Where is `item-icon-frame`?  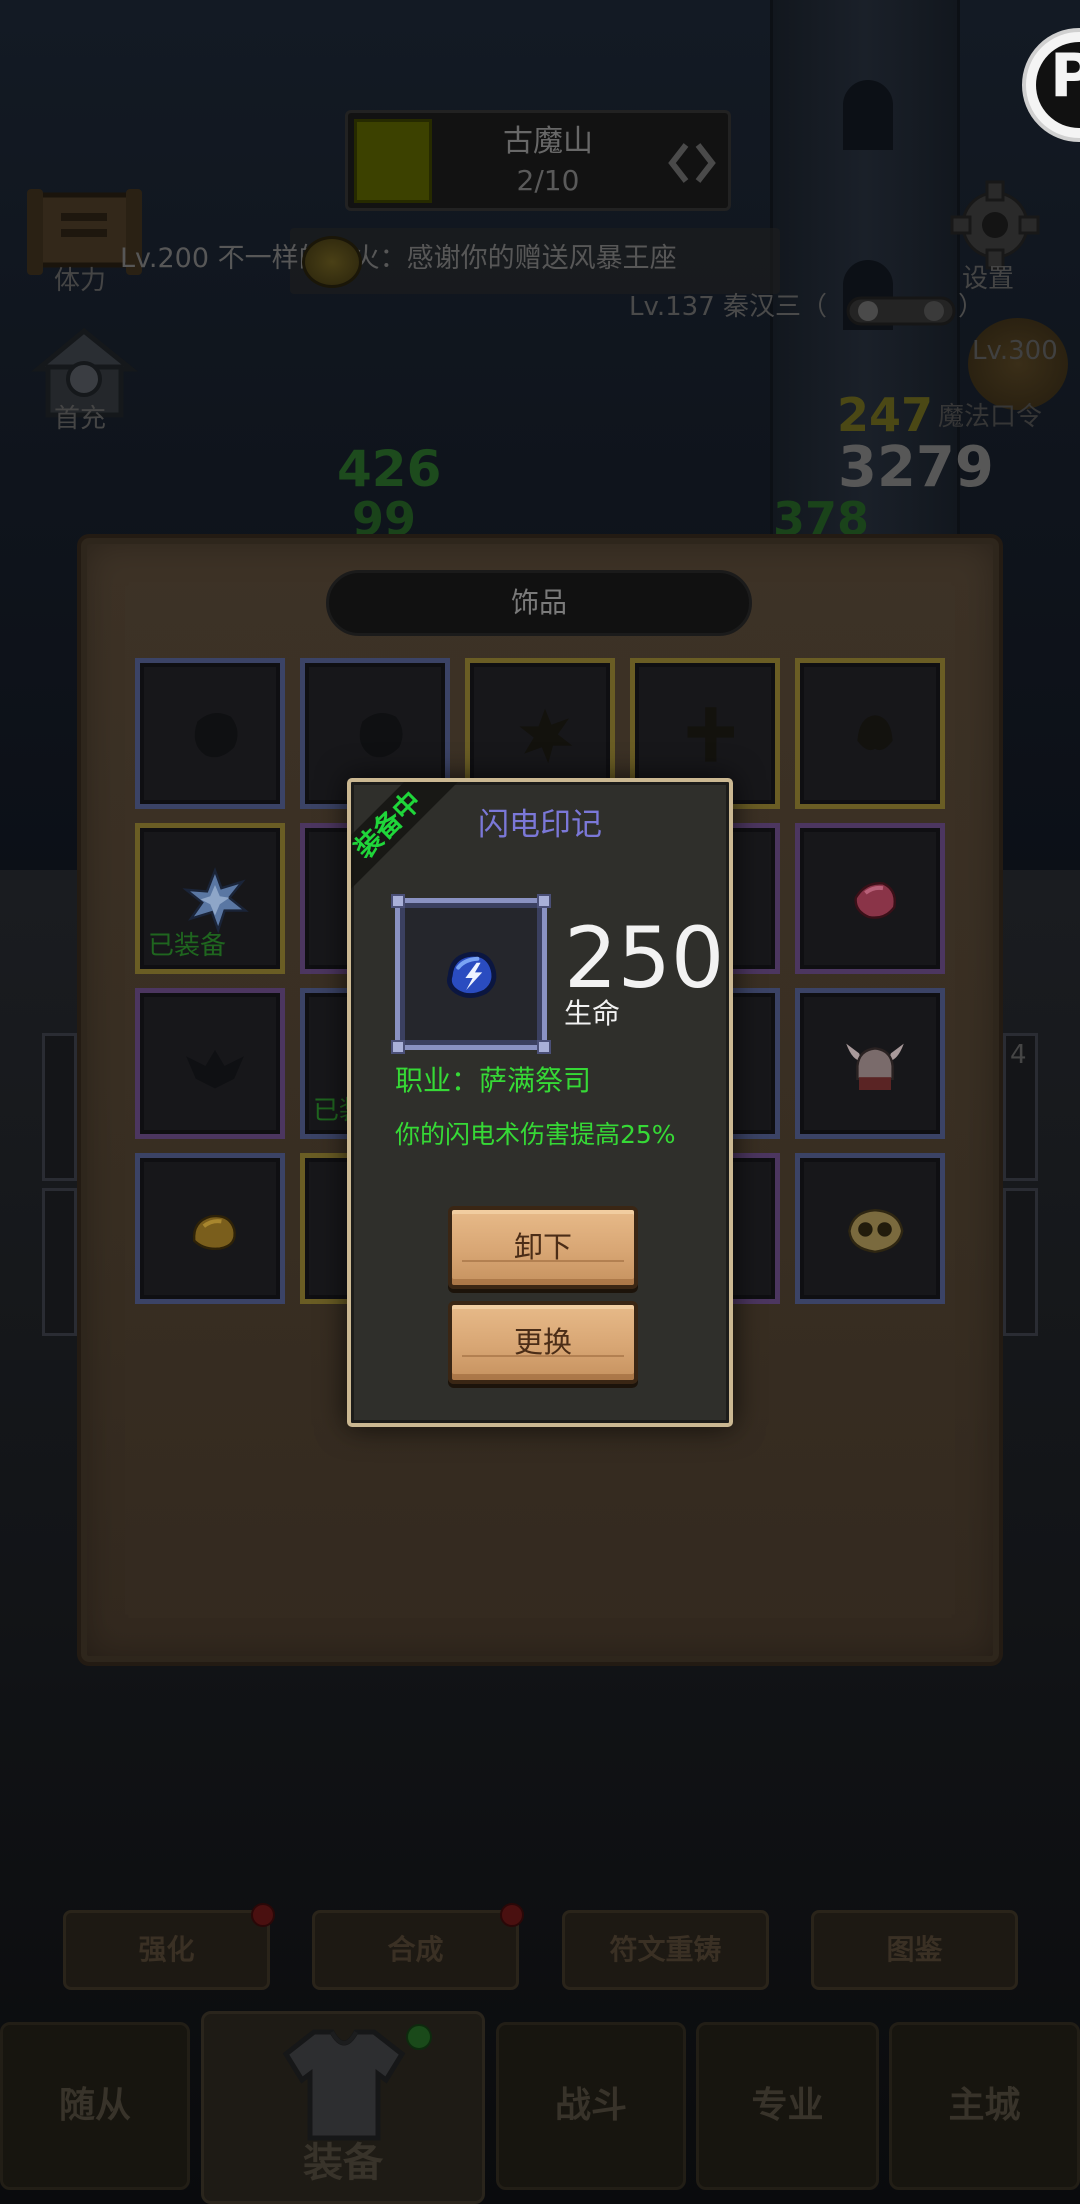 item-icon-frame is located at coordinates (471, 974).